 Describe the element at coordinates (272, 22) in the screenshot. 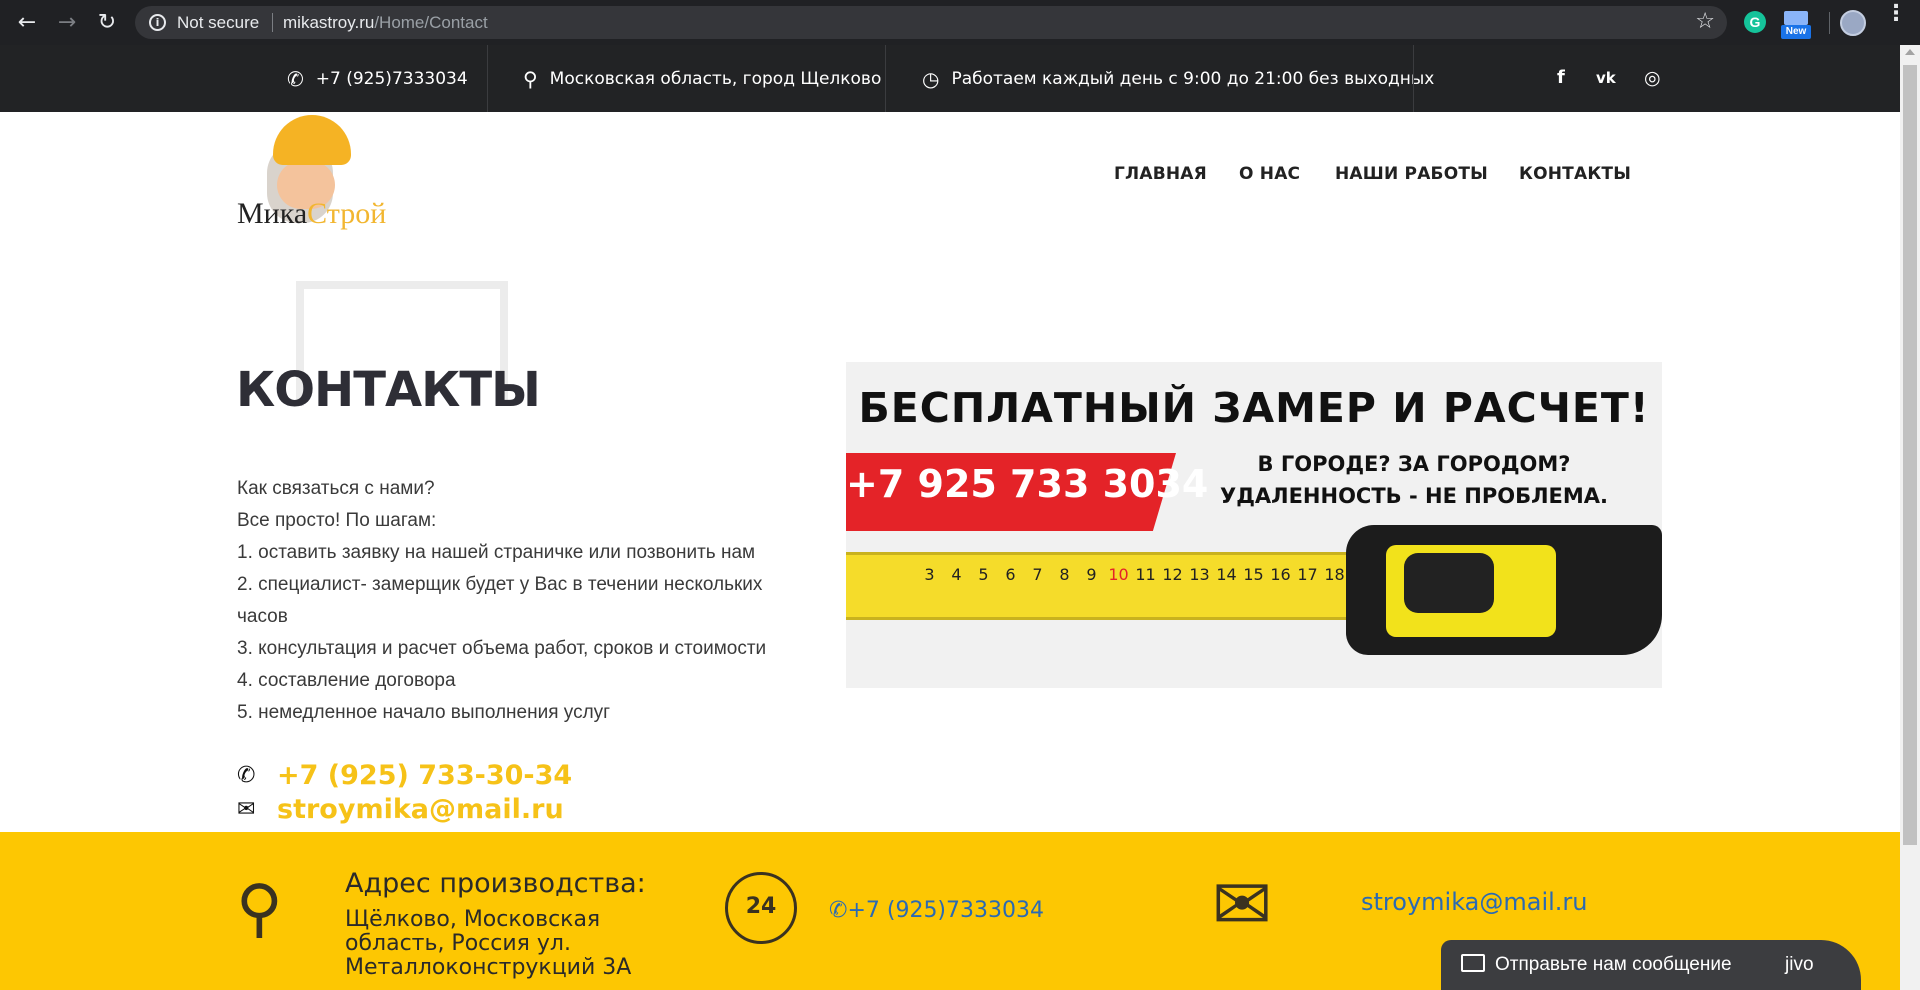

I see `omnibox-separator` at that location.